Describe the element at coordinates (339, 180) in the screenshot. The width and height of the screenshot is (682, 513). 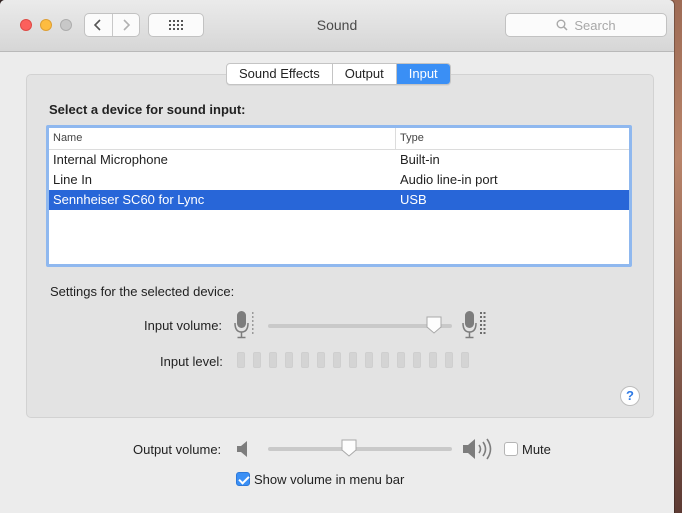
I see `table-row: Line In Audio line-in port` at that location.